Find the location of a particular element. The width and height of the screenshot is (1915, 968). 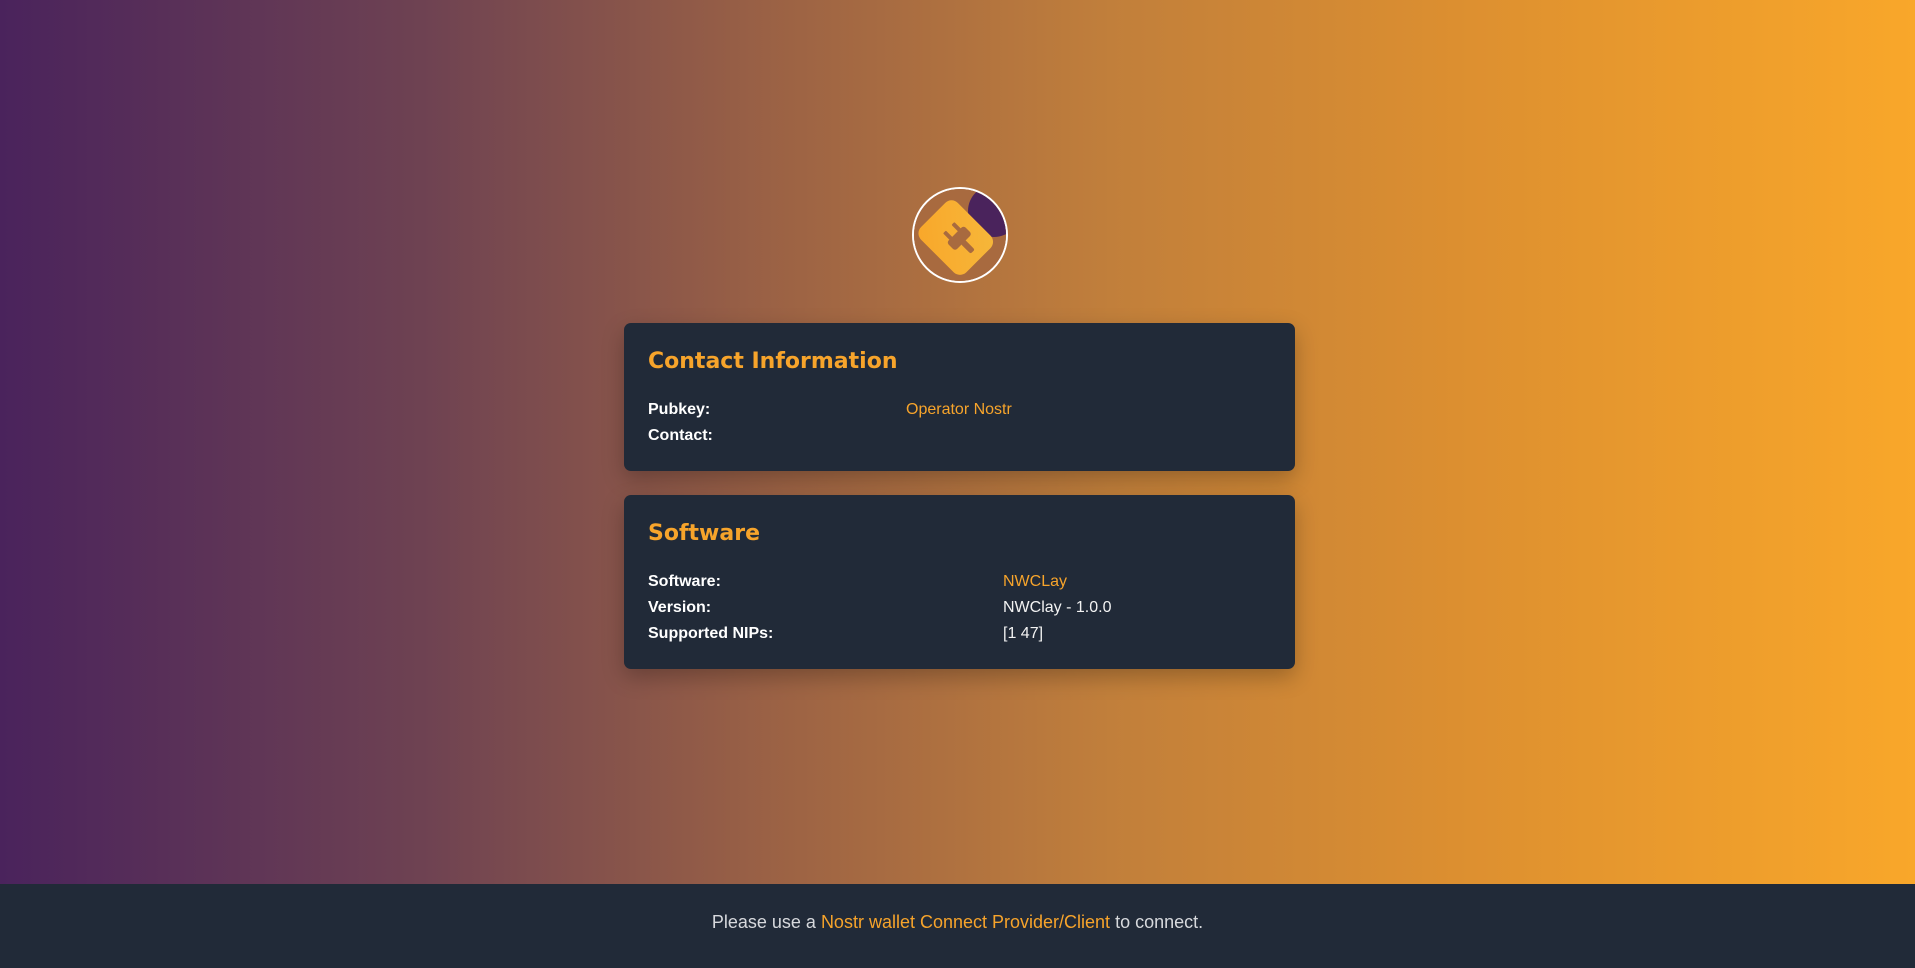

version-value: NWClay - 1.0.0 is located at coordinates (1057, 607).